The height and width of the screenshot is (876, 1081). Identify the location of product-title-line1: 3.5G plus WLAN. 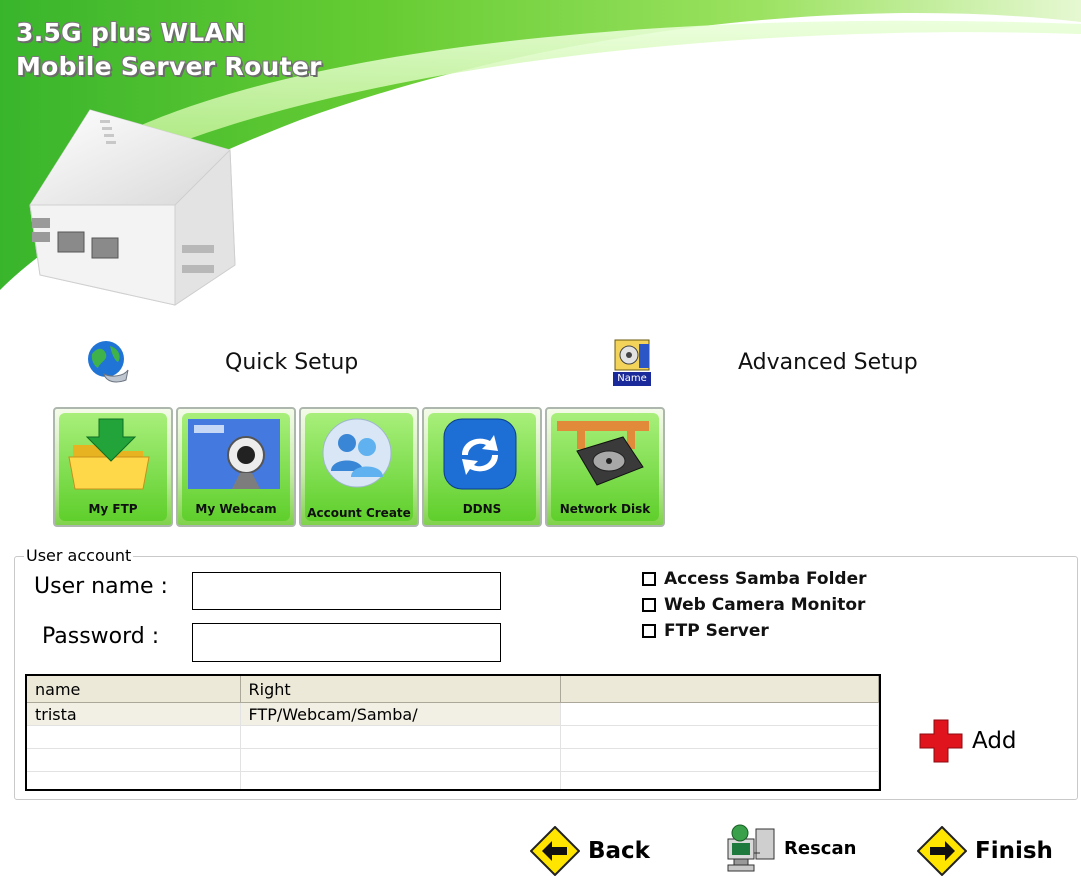
(131, 32).